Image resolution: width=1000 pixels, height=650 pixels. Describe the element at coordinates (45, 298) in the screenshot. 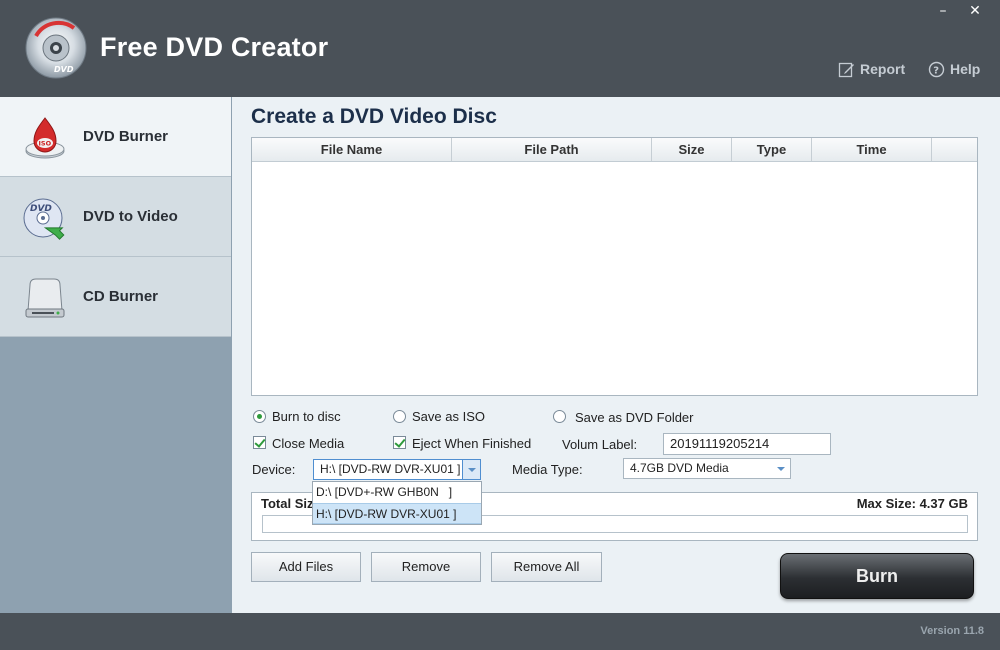

I see `cd-burner-drive-icon` at that location.